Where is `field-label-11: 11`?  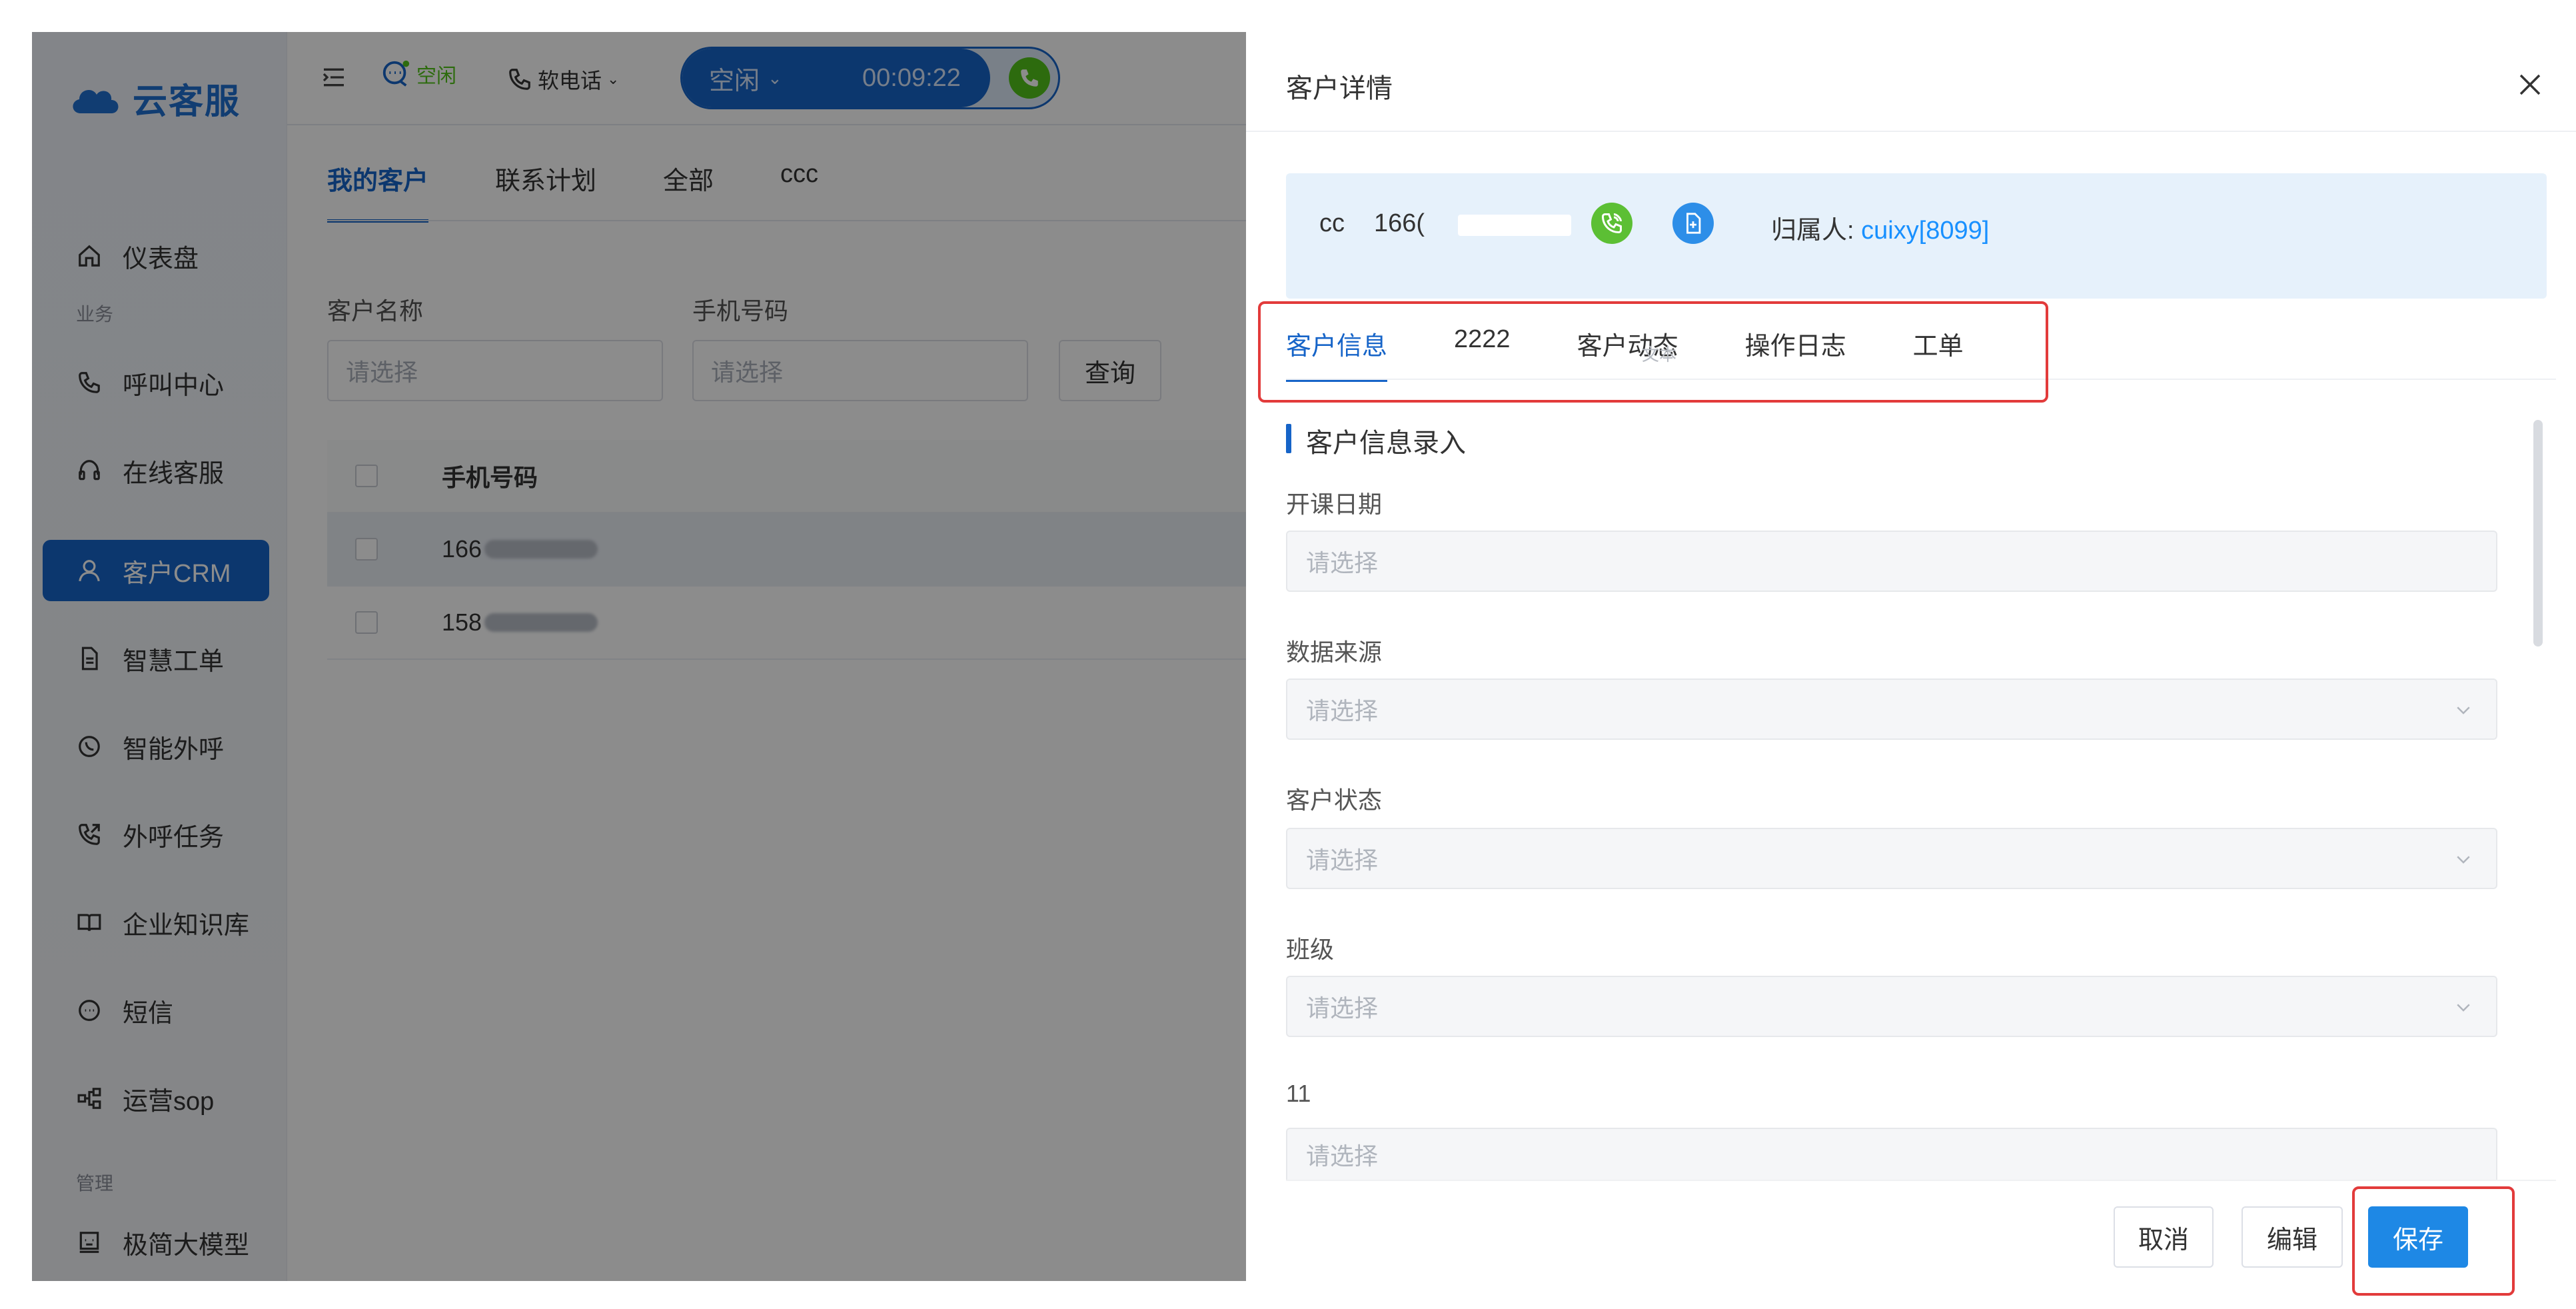 field-label-11: 11 is located at coordinates (1298, 1093).